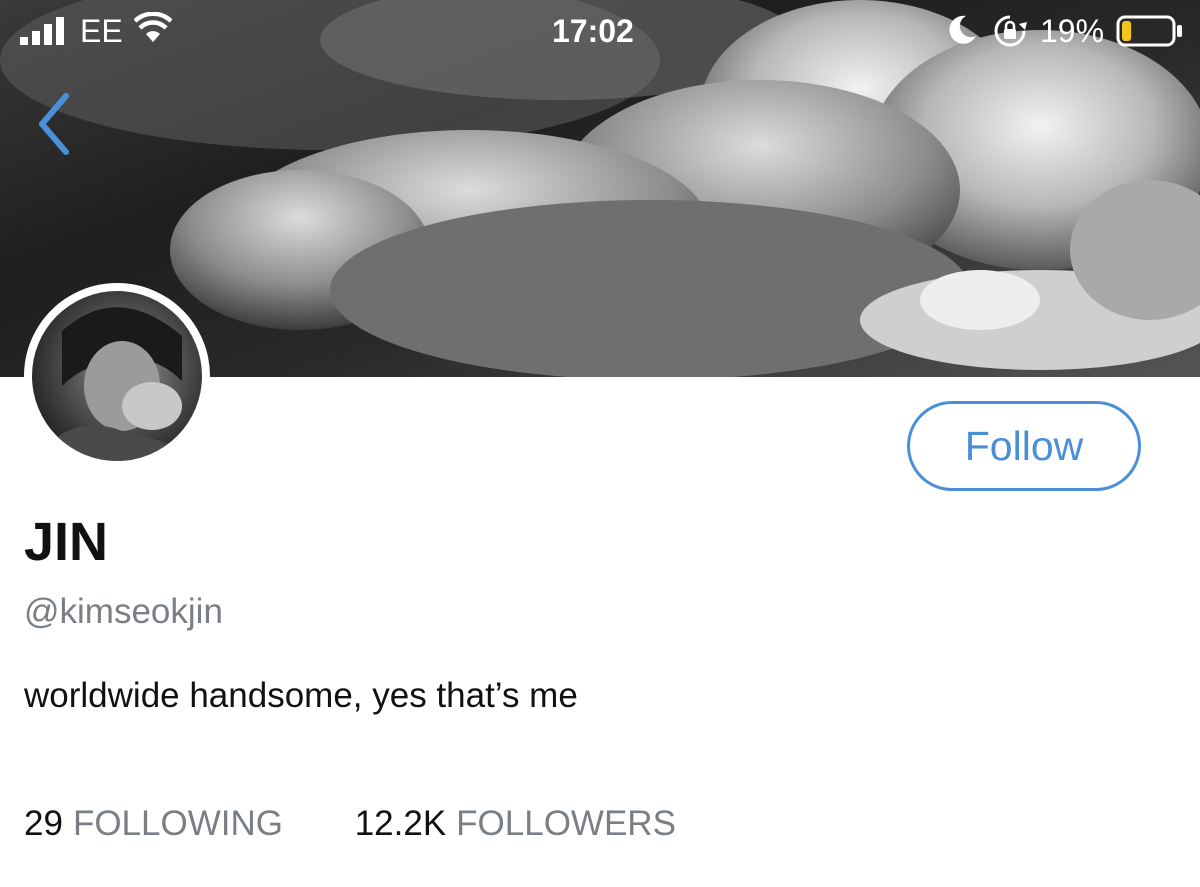  What do you see at coordinates (301, 695) in the screenshot?
I see `profile-bio: worldwide handsome, yes that’s me` at bounding box center [301, 695].